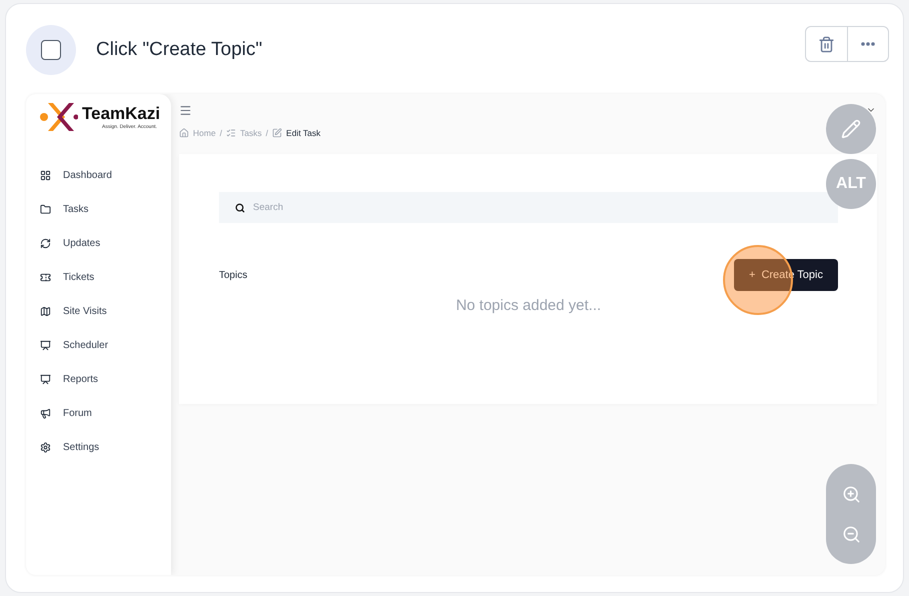  Describe the element at coordinates (105, 209) in the screenshot. I see `sidebar-item: Tasks` at that location.